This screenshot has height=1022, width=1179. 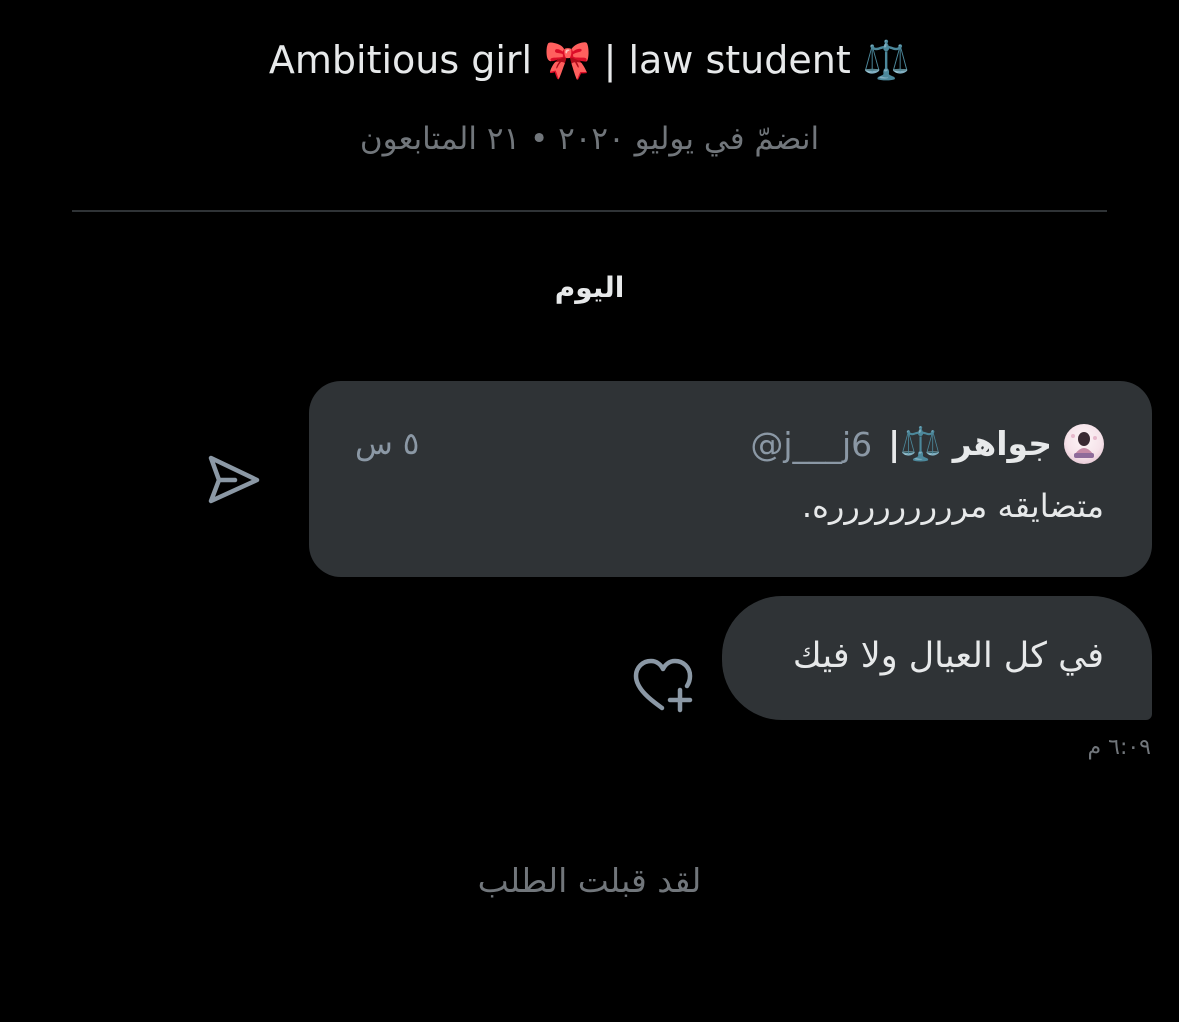 I want to click on post-author-handle: @j___j6, so click(x=811, y=444).